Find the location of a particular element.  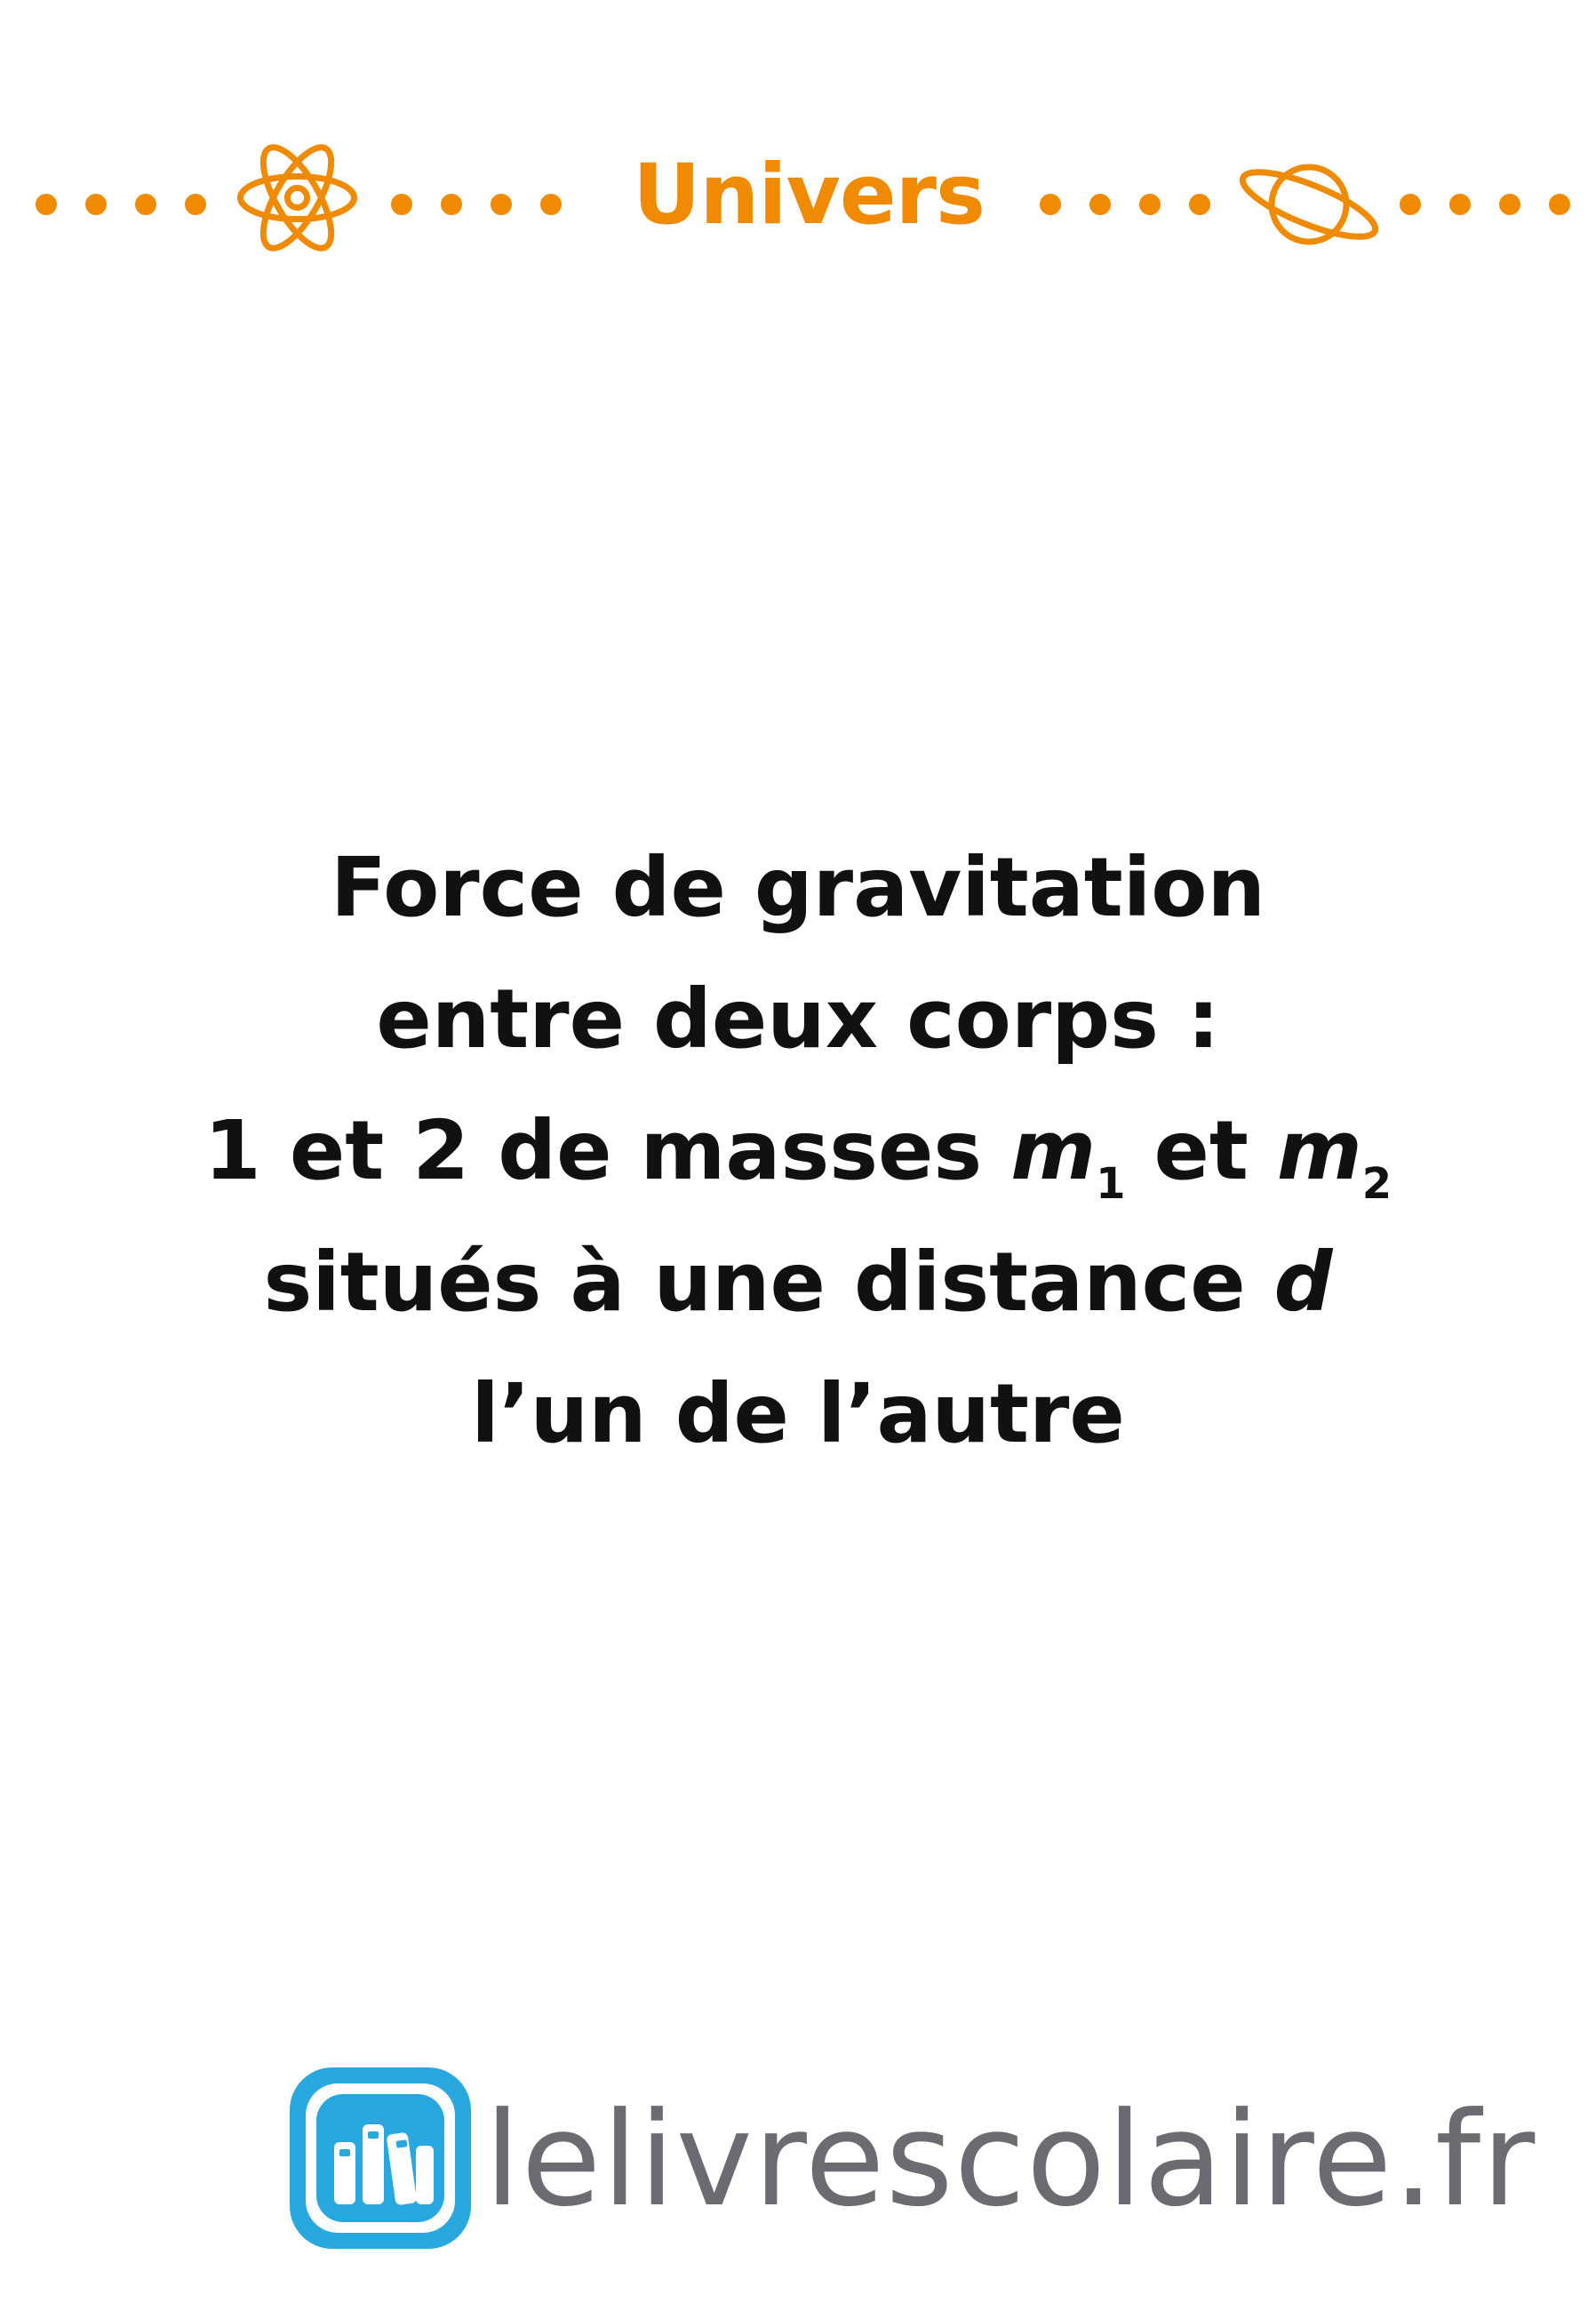

statement-line-3: 1 et 2 de masses m1 et m2 is located at coordinates (798, 1151).